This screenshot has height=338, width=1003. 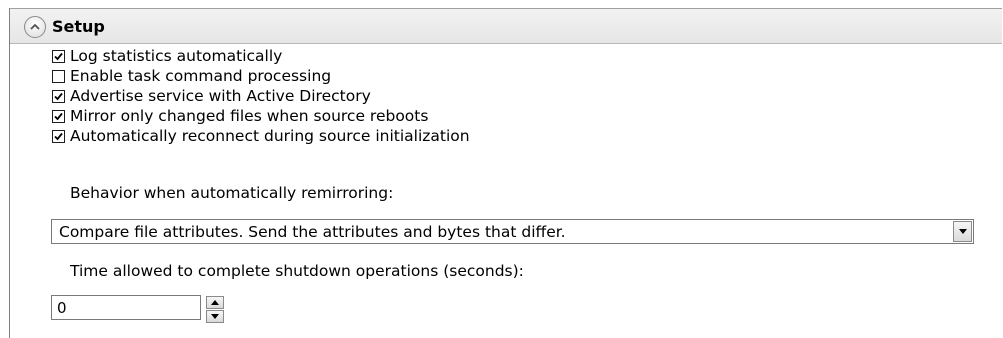 I want to click on checkbox-enable-task-commands: Enable task command processing, so click(x=261, y=76).